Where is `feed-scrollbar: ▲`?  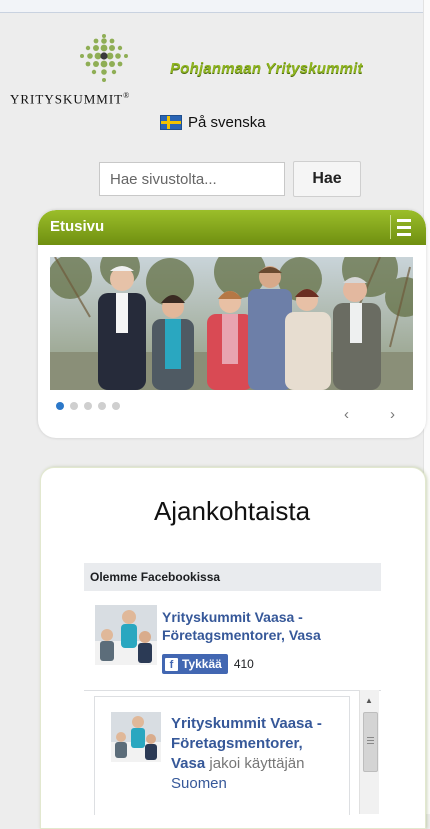 feed-scrollbar: ▲ is located at coordinates (369, 752).